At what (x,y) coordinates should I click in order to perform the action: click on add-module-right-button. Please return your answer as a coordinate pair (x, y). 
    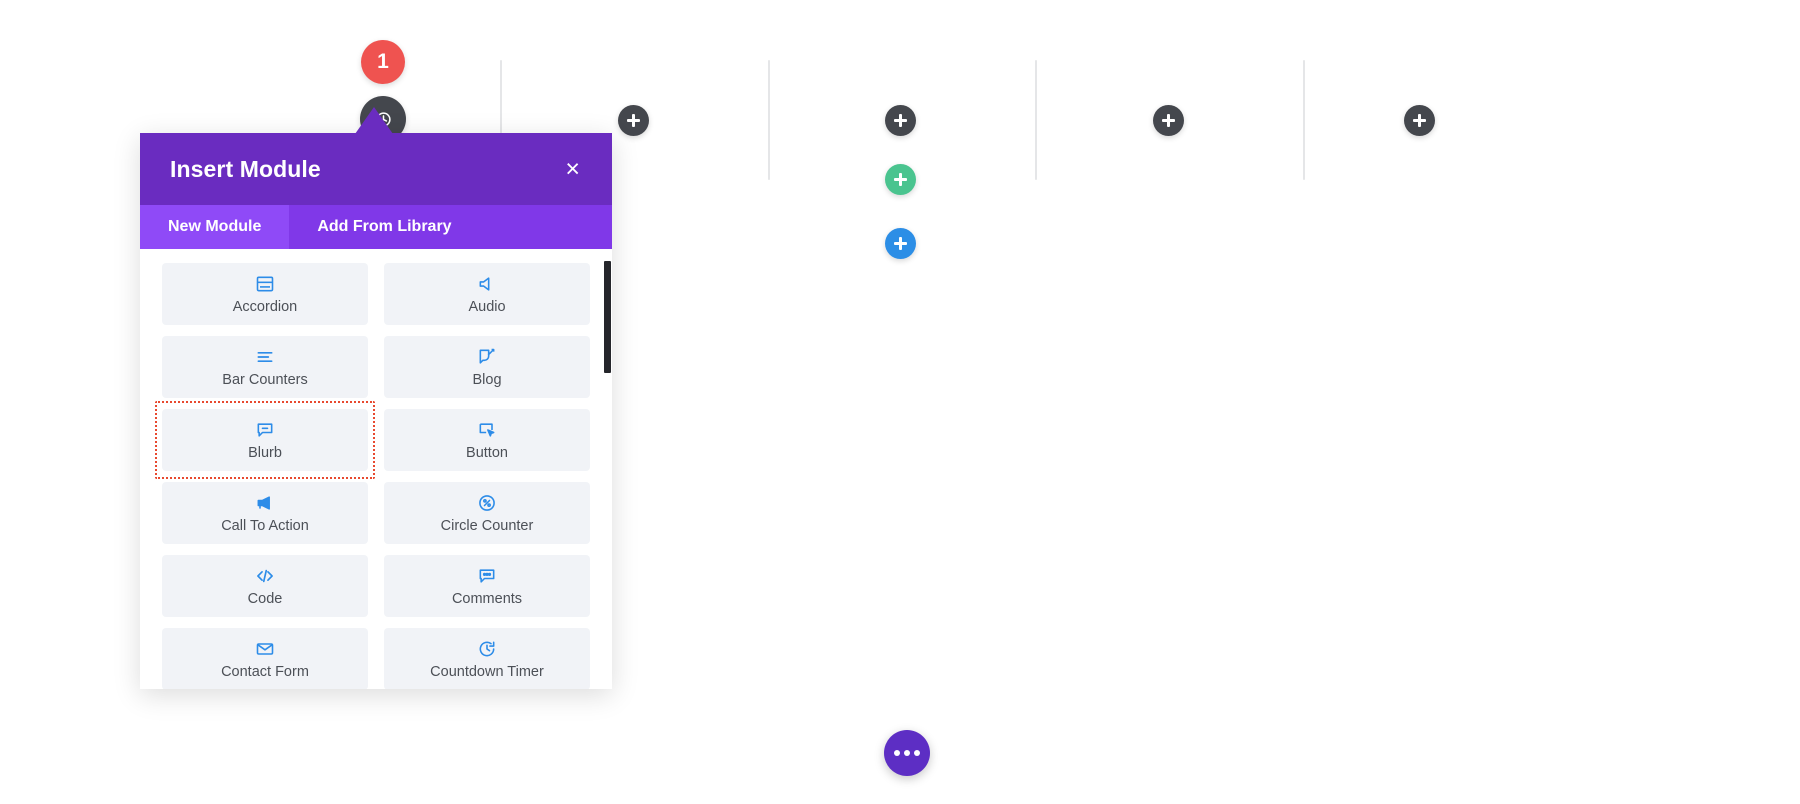
    Looking at the image, I should click on (1168, 120).